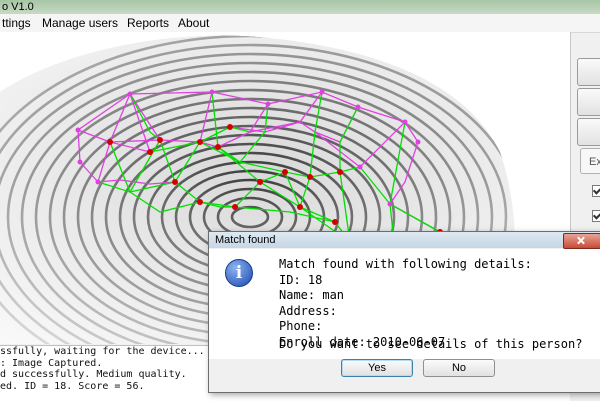 This screenshot has width=600, height=401. What do you see at coordinates (308, 310) in the screenshot?
I see `match-address: Address:` at bounding box center [308, 310].